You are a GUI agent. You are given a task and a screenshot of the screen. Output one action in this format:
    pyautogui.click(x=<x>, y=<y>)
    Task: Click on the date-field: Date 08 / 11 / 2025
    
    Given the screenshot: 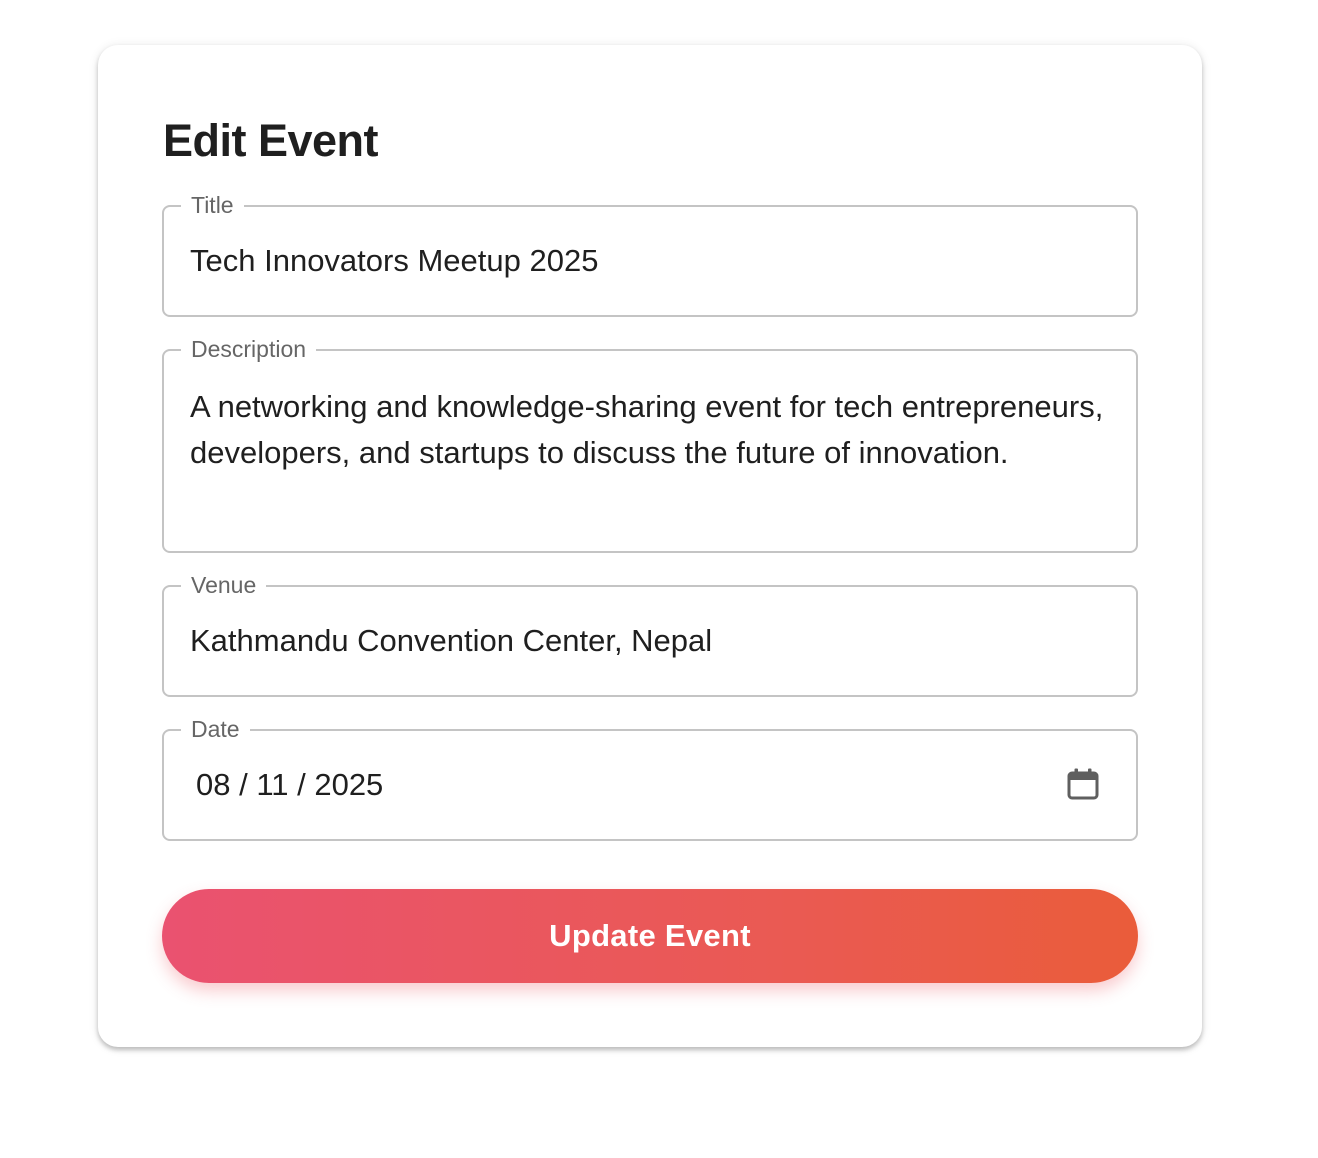 What is the action you would take?
    pyautogui.click(x=650, y=777)
    